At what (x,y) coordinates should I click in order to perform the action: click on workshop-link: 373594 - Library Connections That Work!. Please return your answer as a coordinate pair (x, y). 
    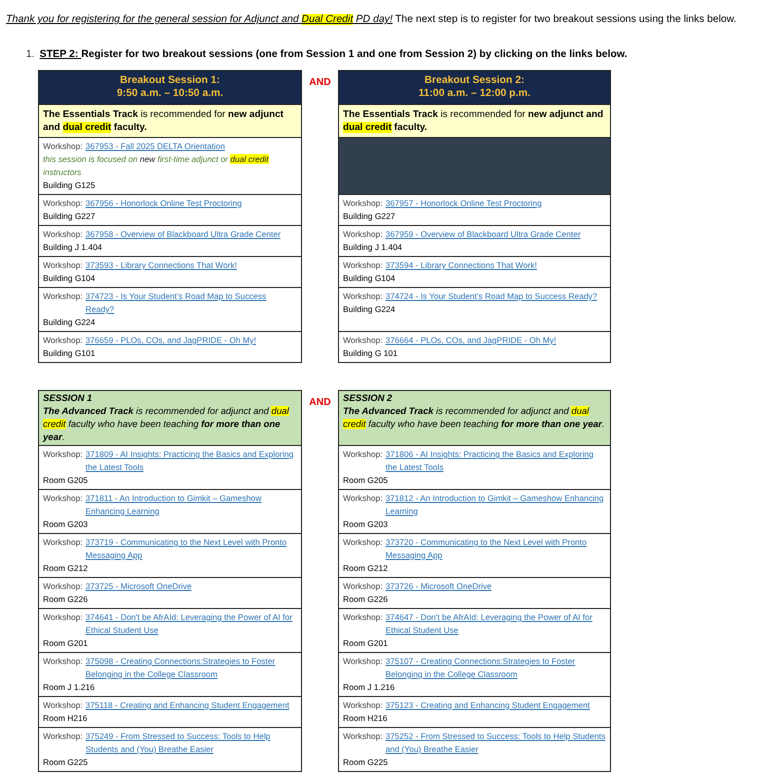
    Looking at the image, I should click on (461, 265).